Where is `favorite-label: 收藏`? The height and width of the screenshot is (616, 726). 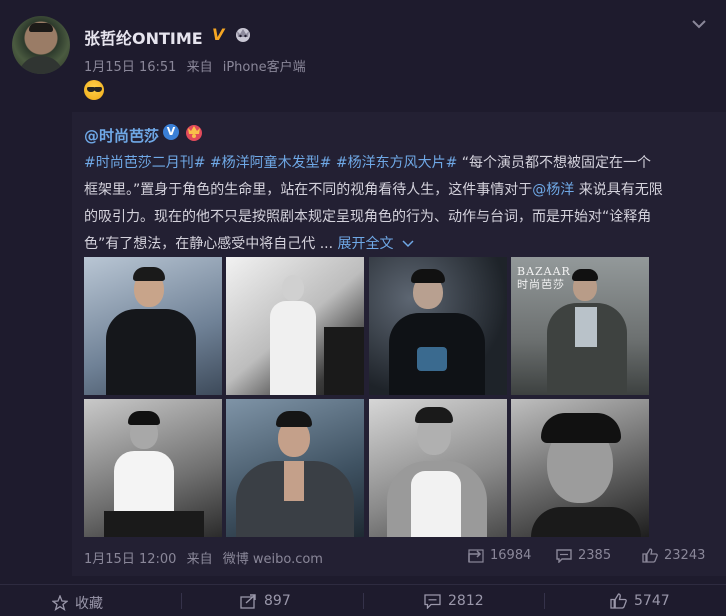
favorite-label: 收藏 is located at coordinates (89, 604).